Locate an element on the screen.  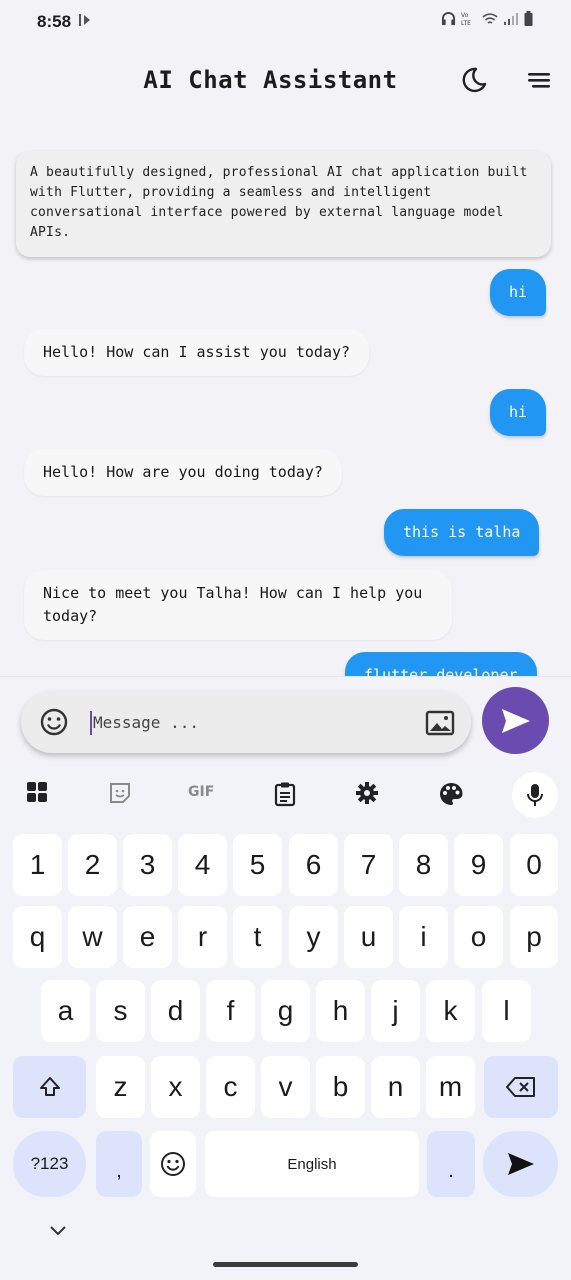
key-t: t is located at coordinates (257, 937).